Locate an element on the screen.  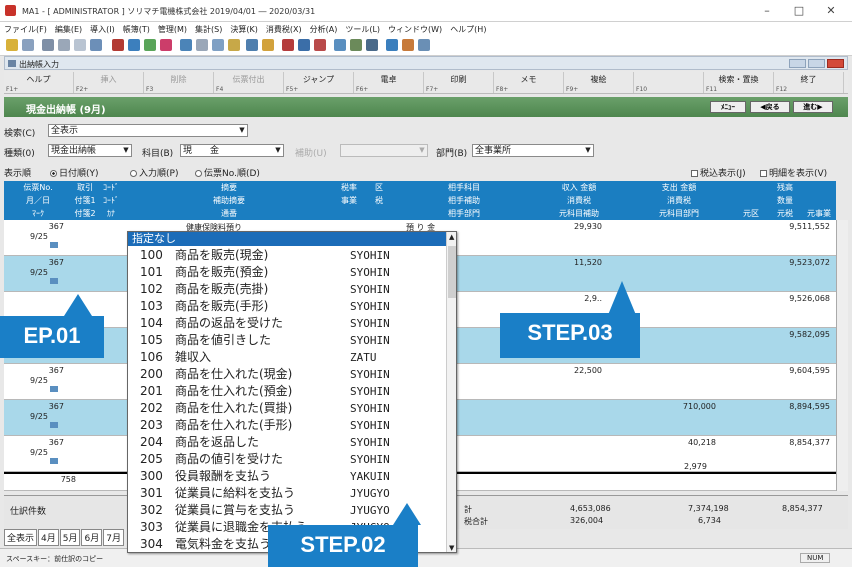
fkey-button: 印刷 F7+ is located at coordinates (459, 82).